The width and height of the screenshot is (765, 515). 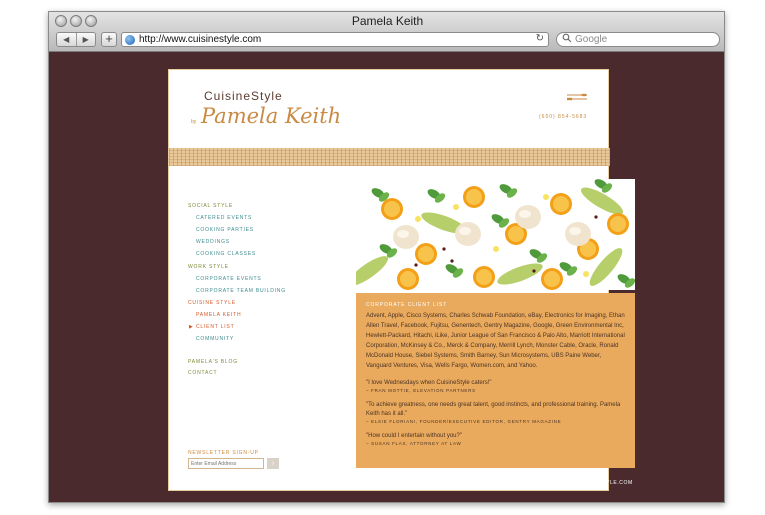 What do you see at coordinates (109, 39) in the screenshot?
I see `add-bookmark-button: +` at bounding box center [109, 39].